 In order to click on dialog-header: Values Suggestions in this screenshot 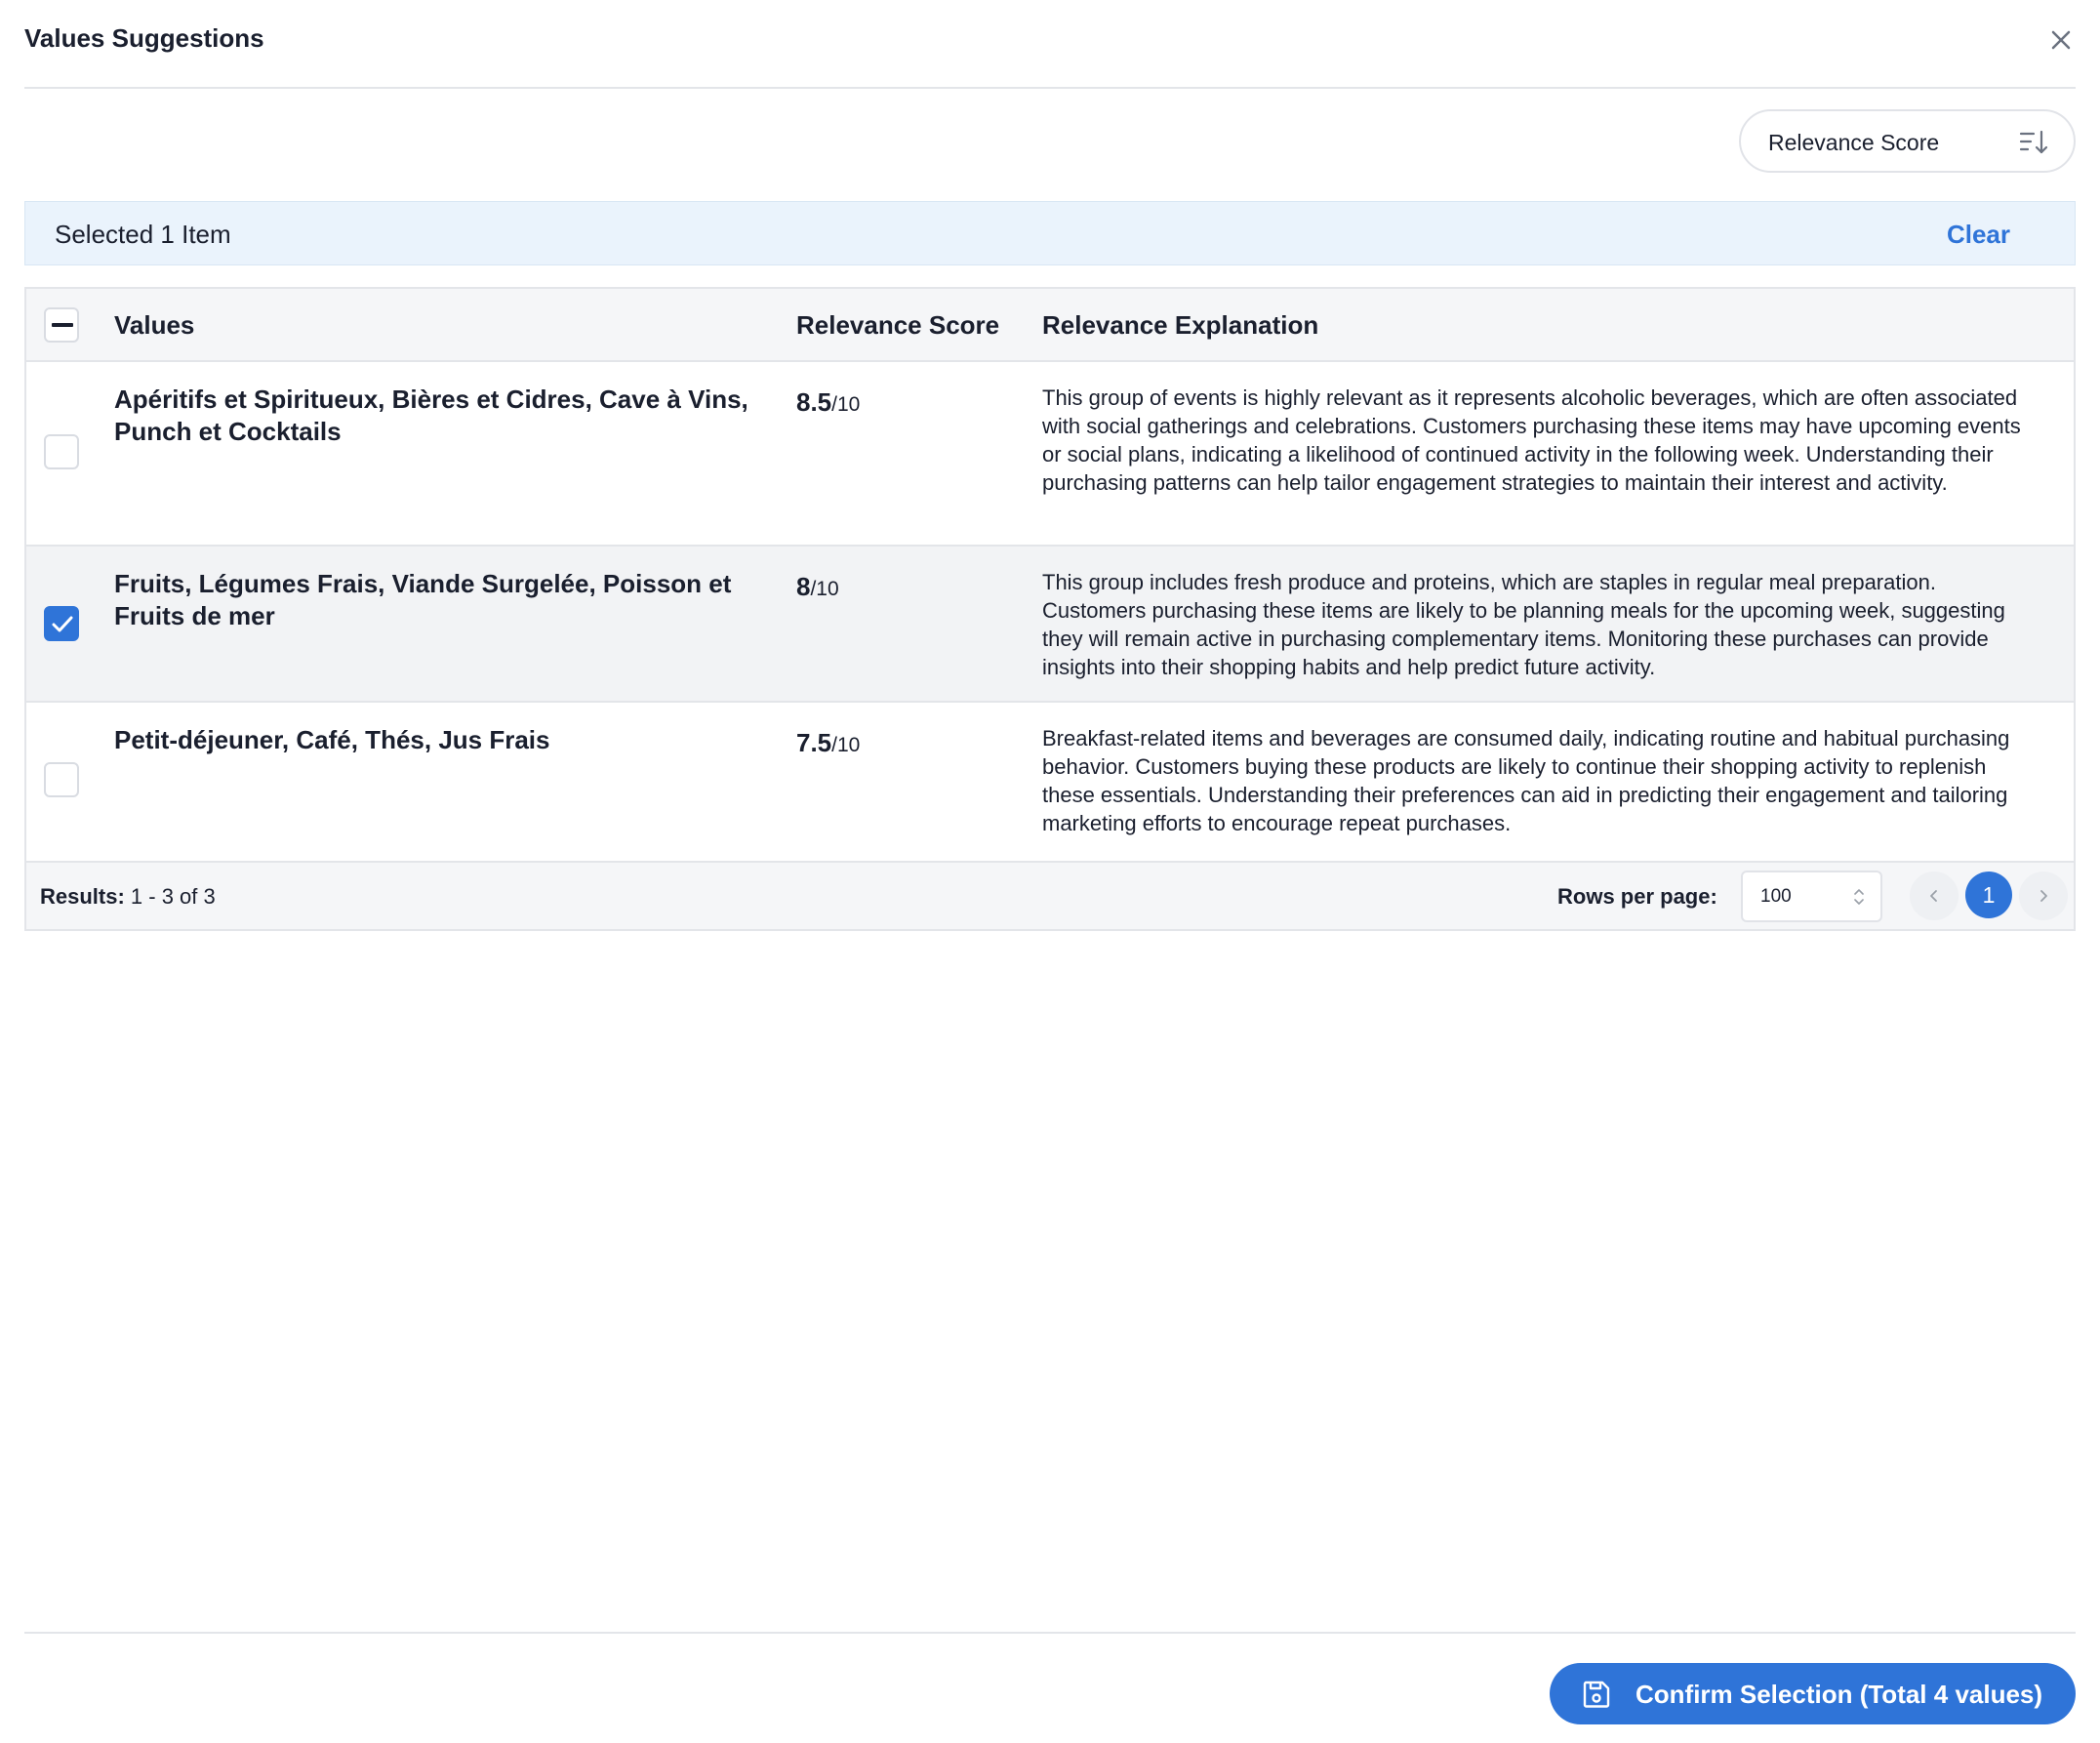, I will do `click(1050, 44)`.